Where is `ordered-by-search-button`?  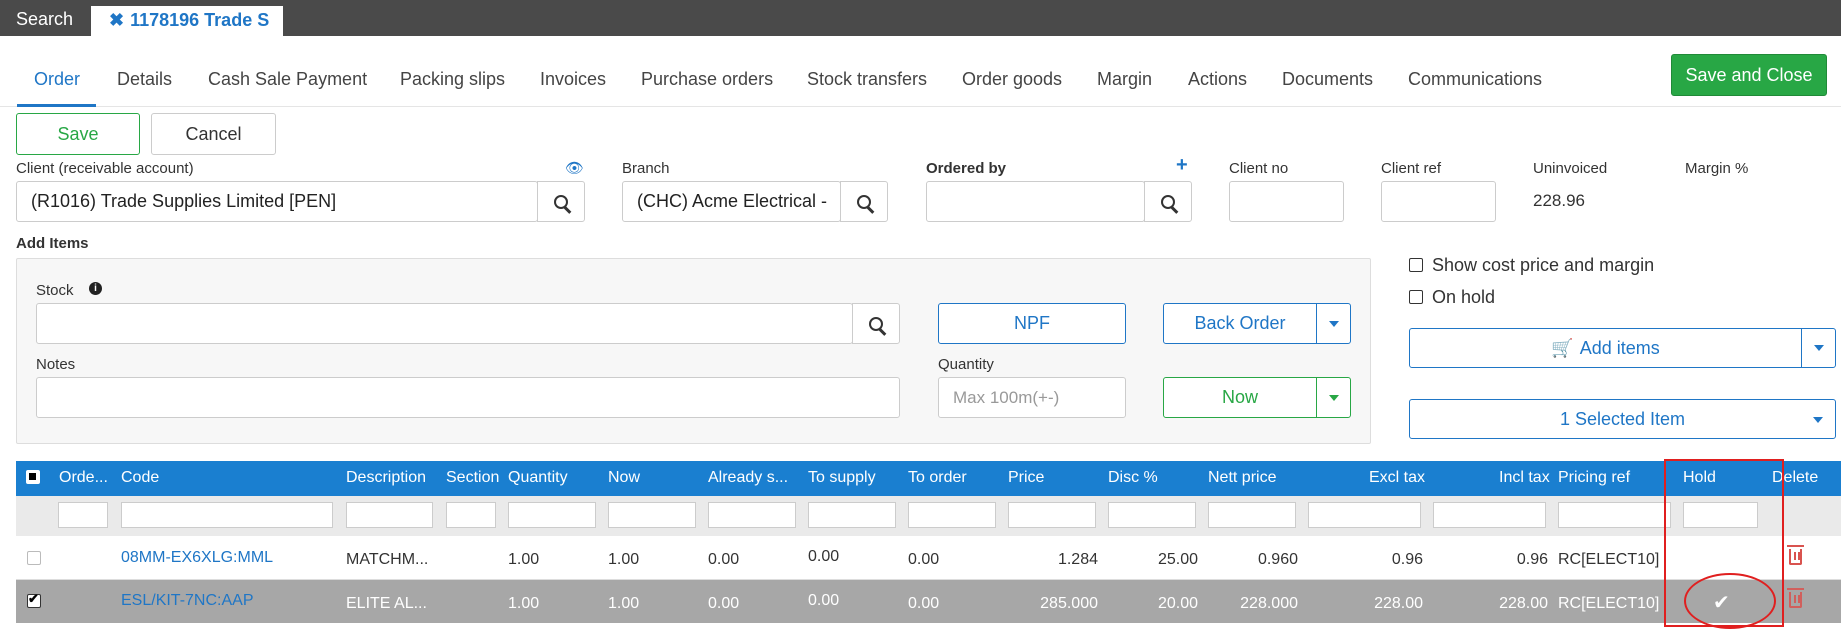 ordered-by-search-button is located at coordinates (1168, 201).